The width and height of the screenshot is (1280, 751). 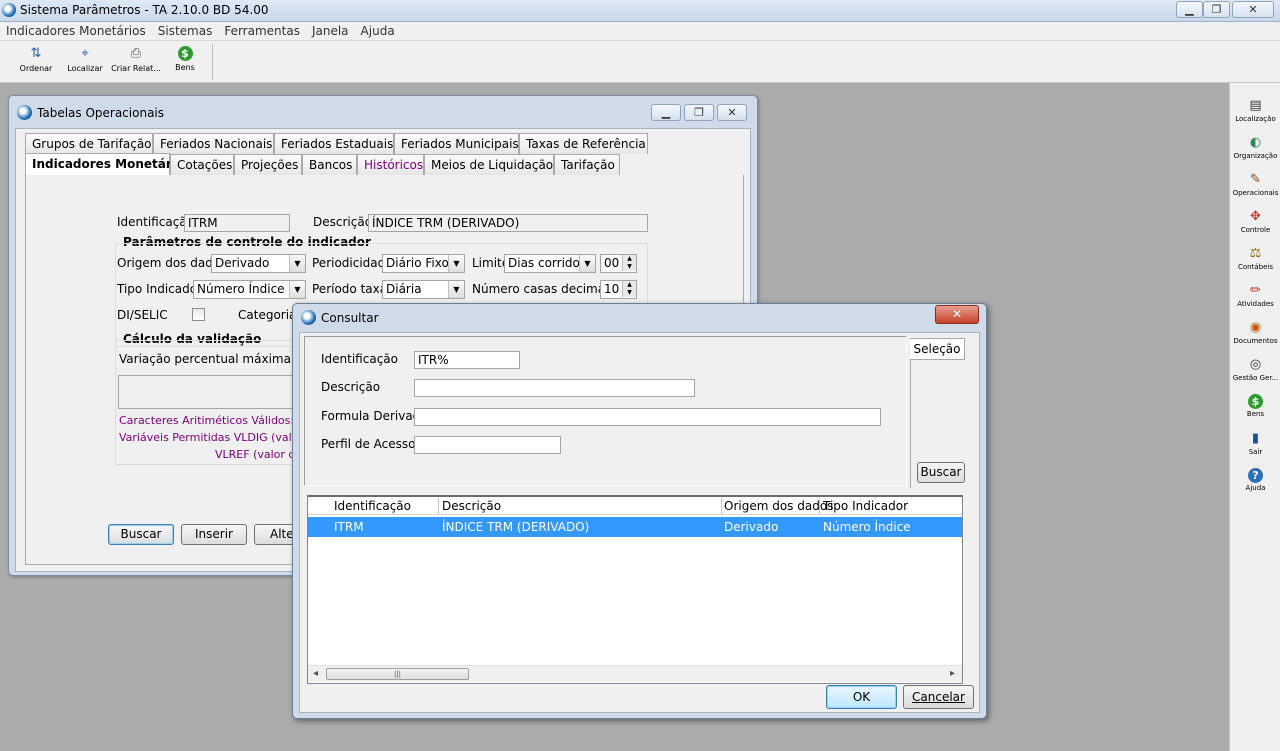 What do you see at coordinates (666, 112) in the screenshot?
I see `window-minimize-button: ▁` at bounding box center [666, 112].